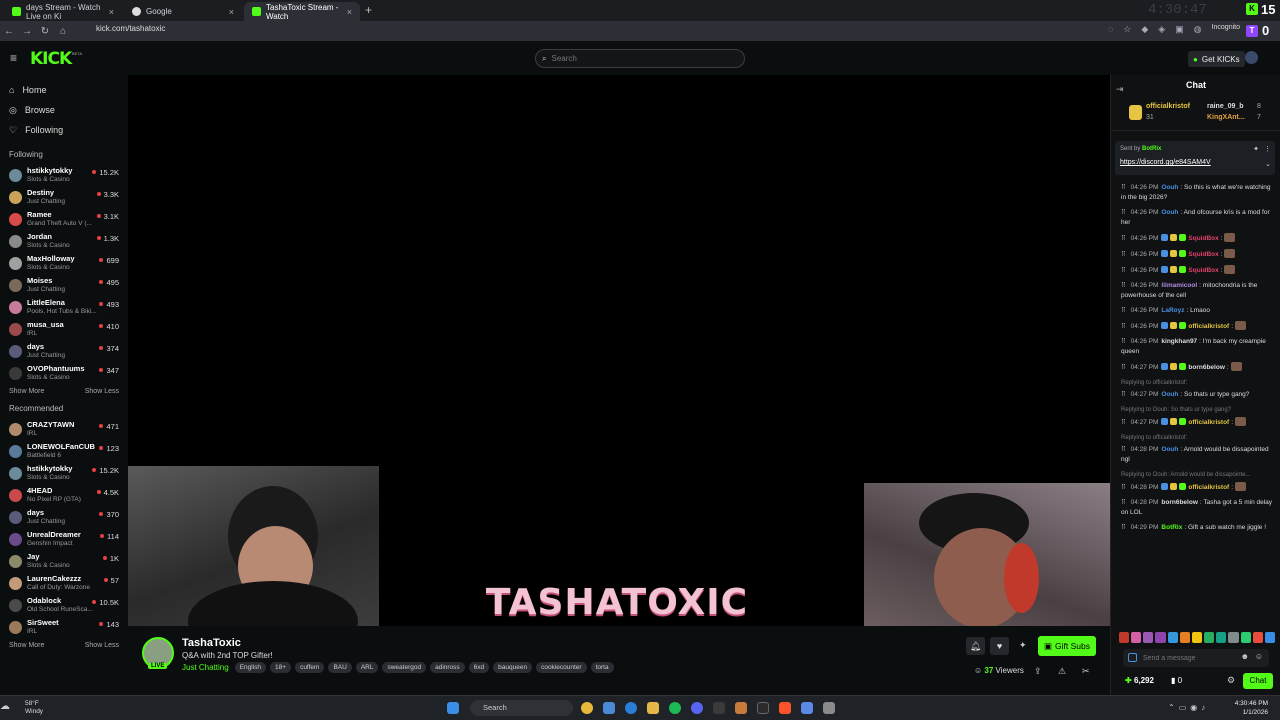 This screenshot has height=720, width=1280. Describe the element at coordinates (1139, 680) in the screenshot. I see `channel-points: ✚ 6,292` at that location.